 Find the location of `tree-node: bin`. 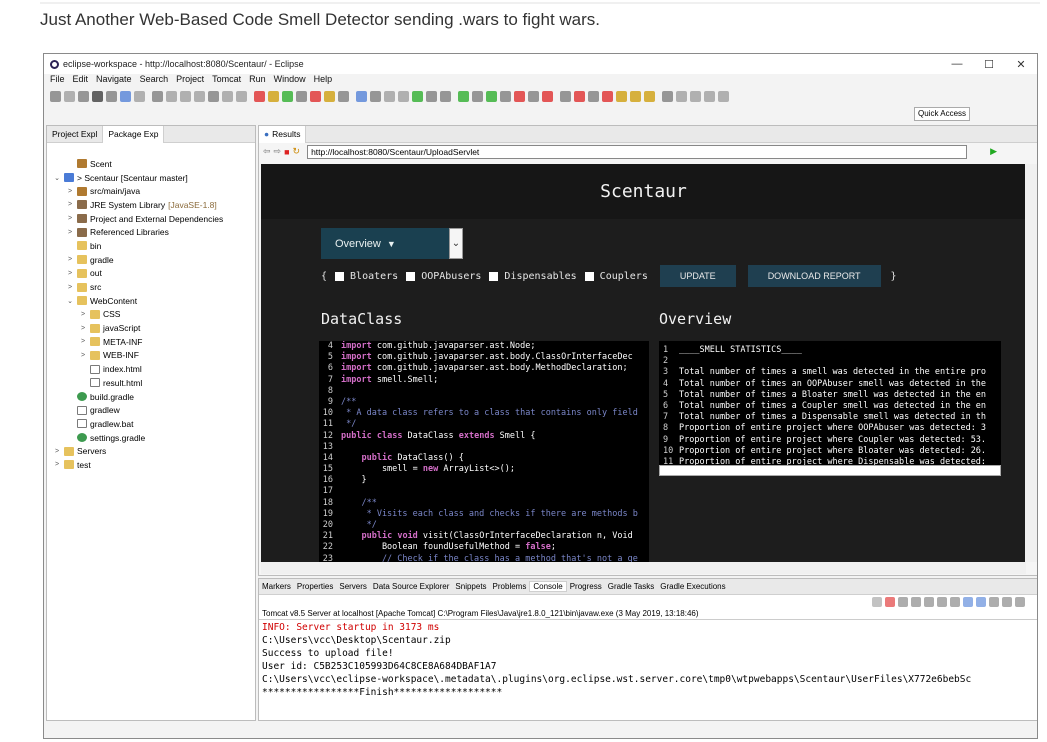

tree-node: bin is located at coordinates (151, 246).